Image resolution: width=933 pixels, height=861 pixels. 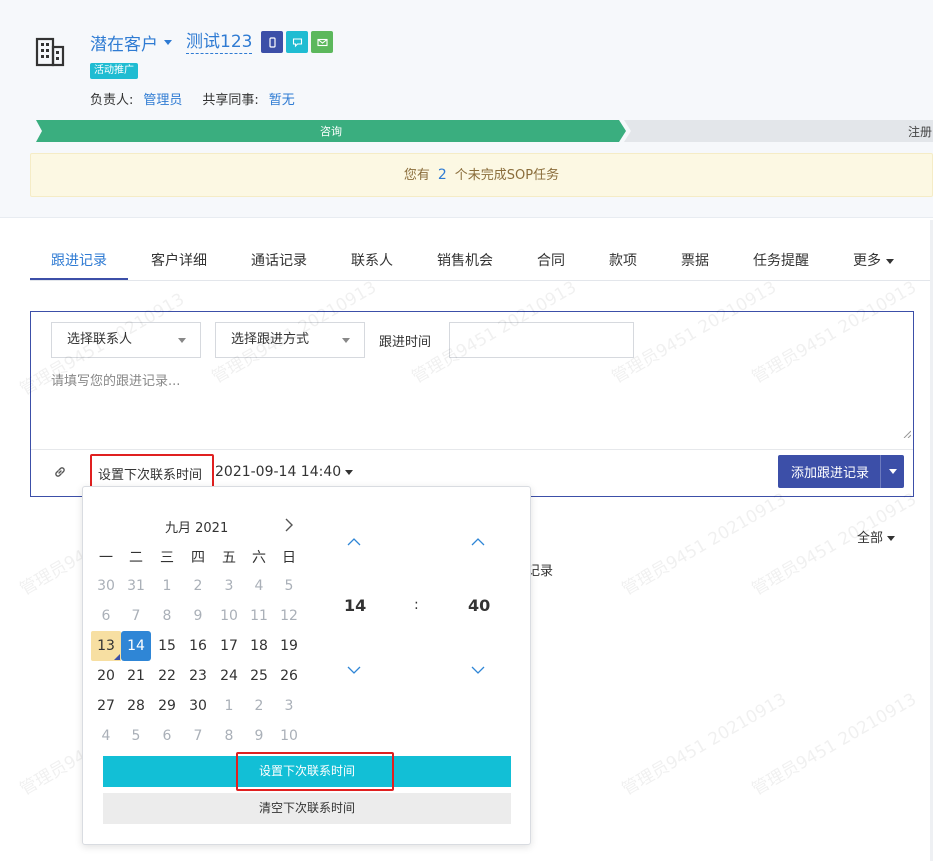 I want to click on mail-icon, so click(x=322, y=42).